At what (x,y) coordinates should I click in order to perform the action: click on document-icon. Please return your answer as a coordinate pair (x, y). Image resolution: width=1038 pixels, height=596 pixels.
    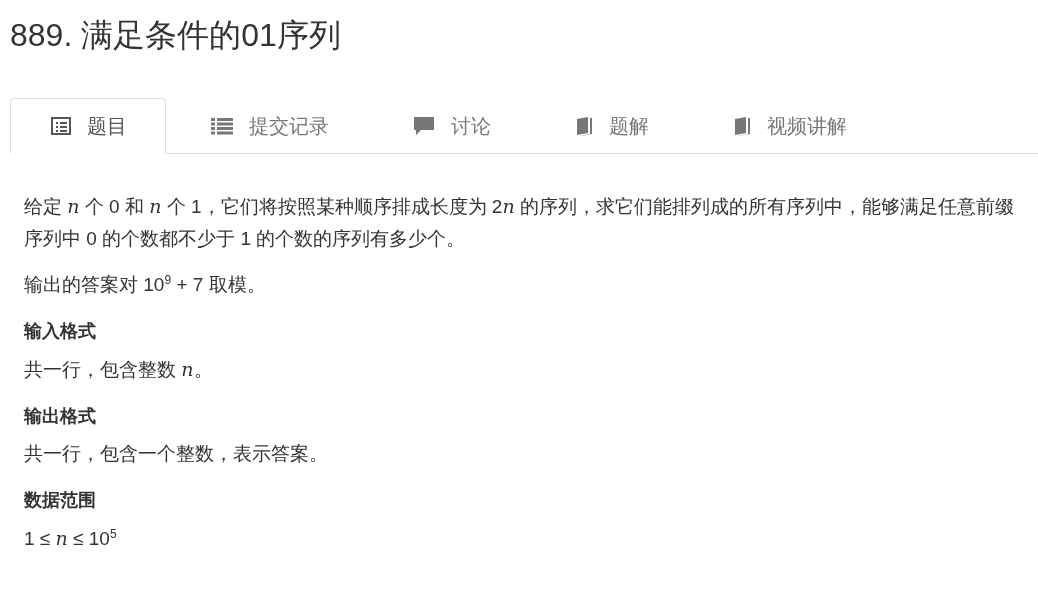
    Looking at the image, I should click on (61, 126).